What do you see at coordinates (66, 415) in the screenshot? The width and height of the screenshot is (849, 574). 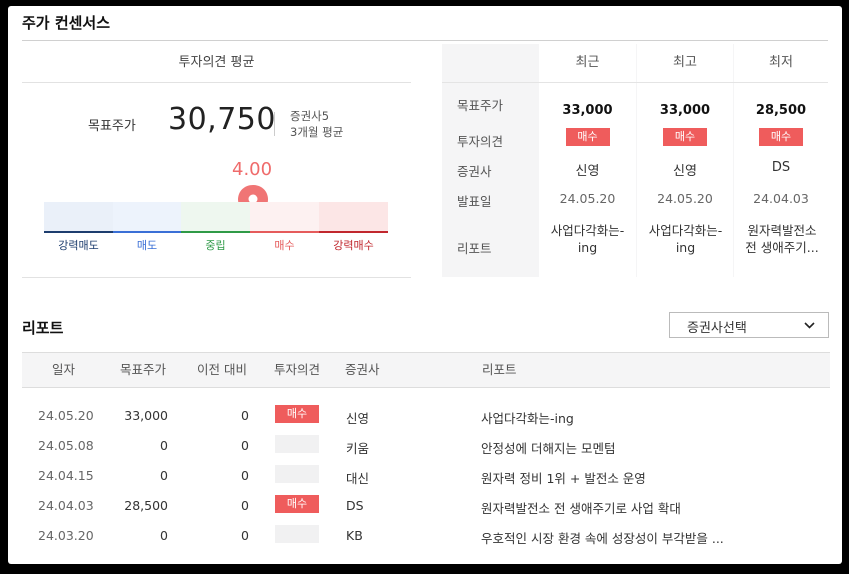 I see `row-date: 24.05.20` at bounding box center [66, 415].